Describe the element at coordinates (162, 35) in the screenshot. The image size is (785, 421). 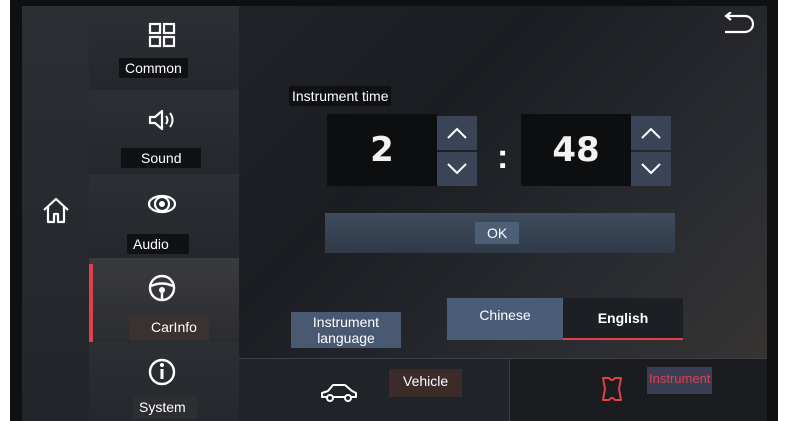
I see `grid-icon` at that location.